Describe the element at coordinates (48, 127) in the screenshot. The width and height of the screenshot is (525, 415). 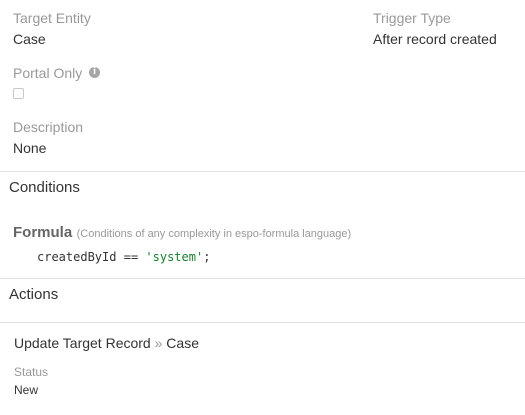
I see `description-label: Description` at that location.